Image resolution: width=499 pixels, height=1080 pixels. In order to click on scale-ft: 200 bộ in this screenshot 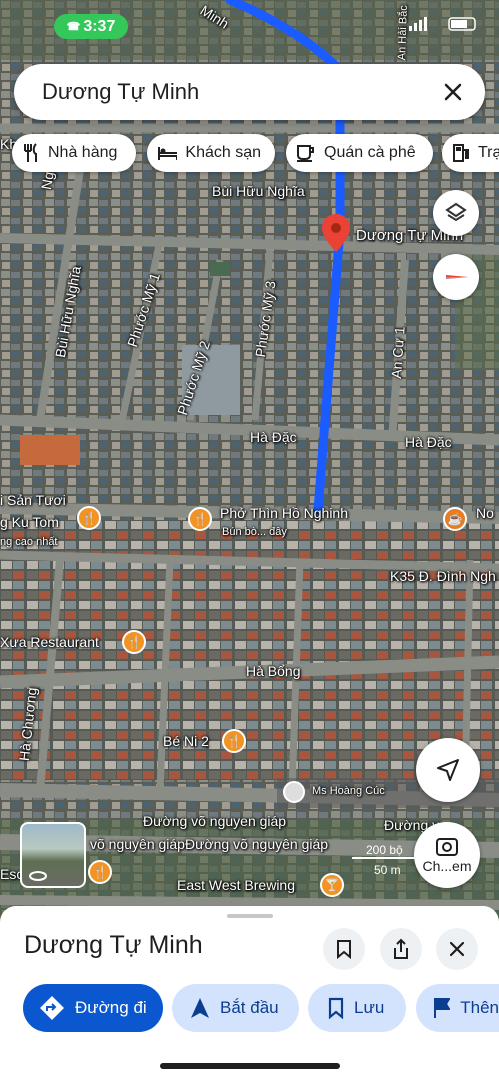, I will do `click(387, 851)`.